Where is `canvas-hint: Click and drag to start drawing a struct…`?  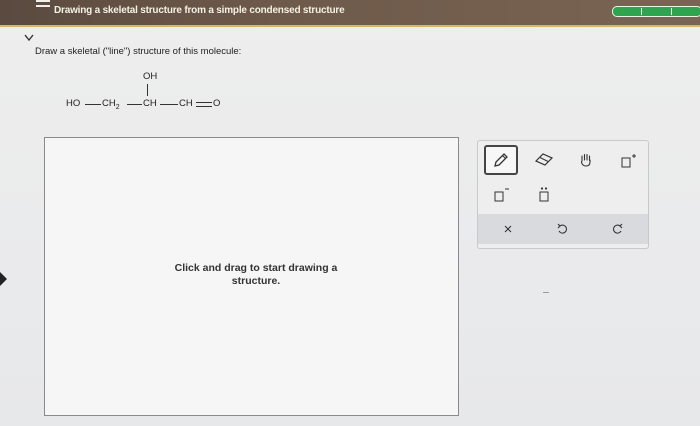 canvas-hint: Click and drag to start drawing a struct… is located at coordinates (256, 275).